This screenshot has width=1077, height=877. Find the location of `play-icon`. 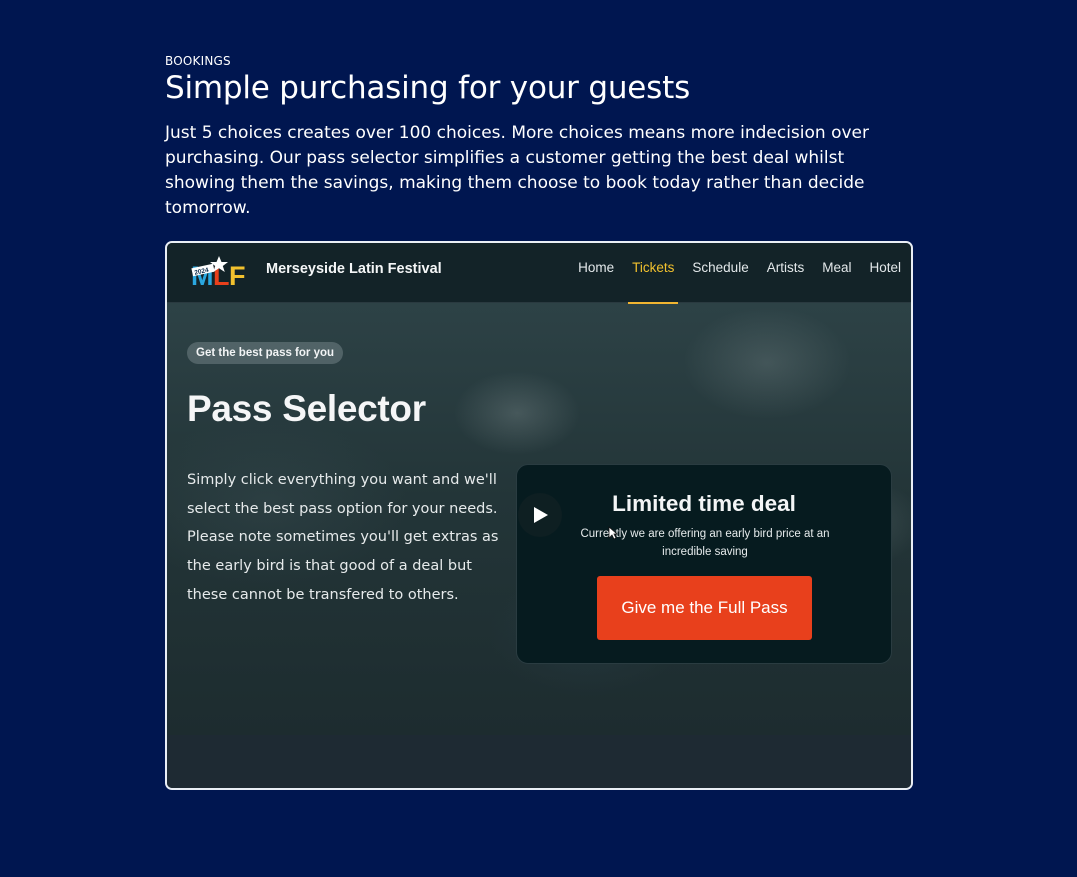

play-icon is located at coordinates (541, 515).